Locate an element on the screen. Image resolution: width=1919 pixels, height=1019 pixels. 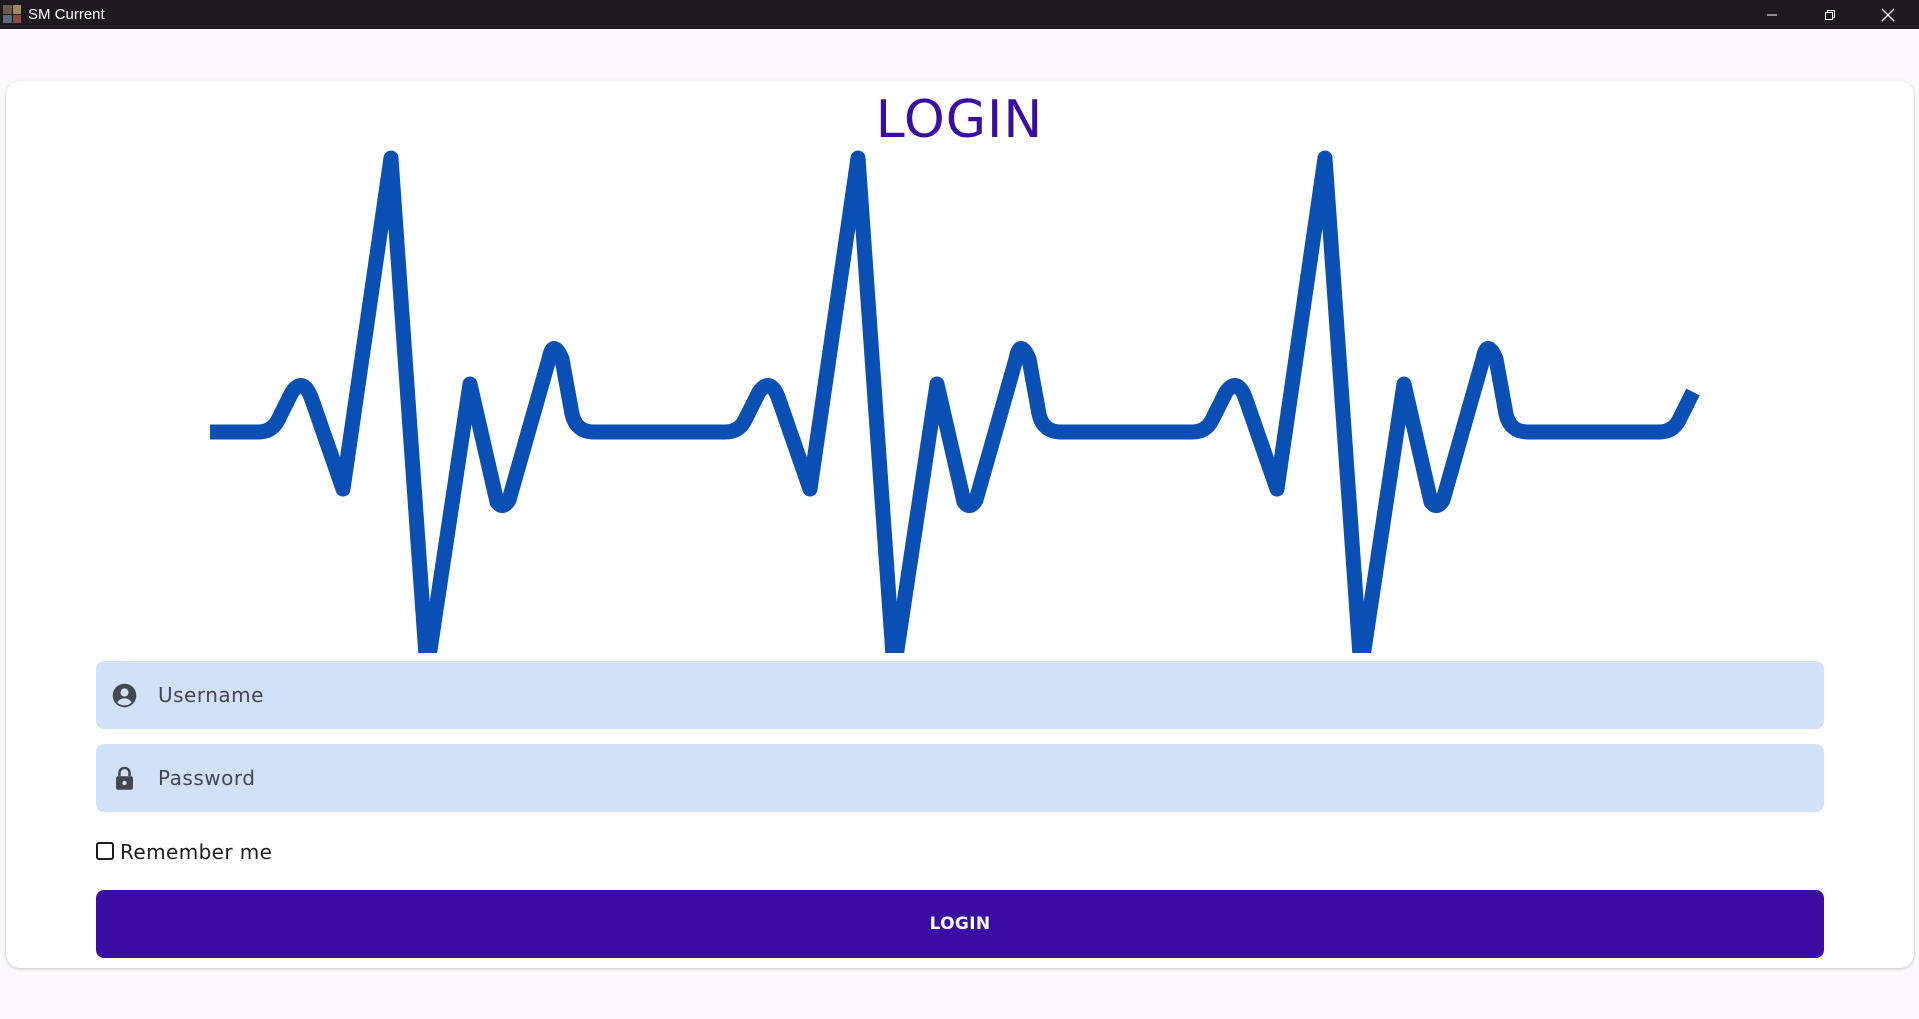
account-circle-icon is located at coordinates (124, 695).